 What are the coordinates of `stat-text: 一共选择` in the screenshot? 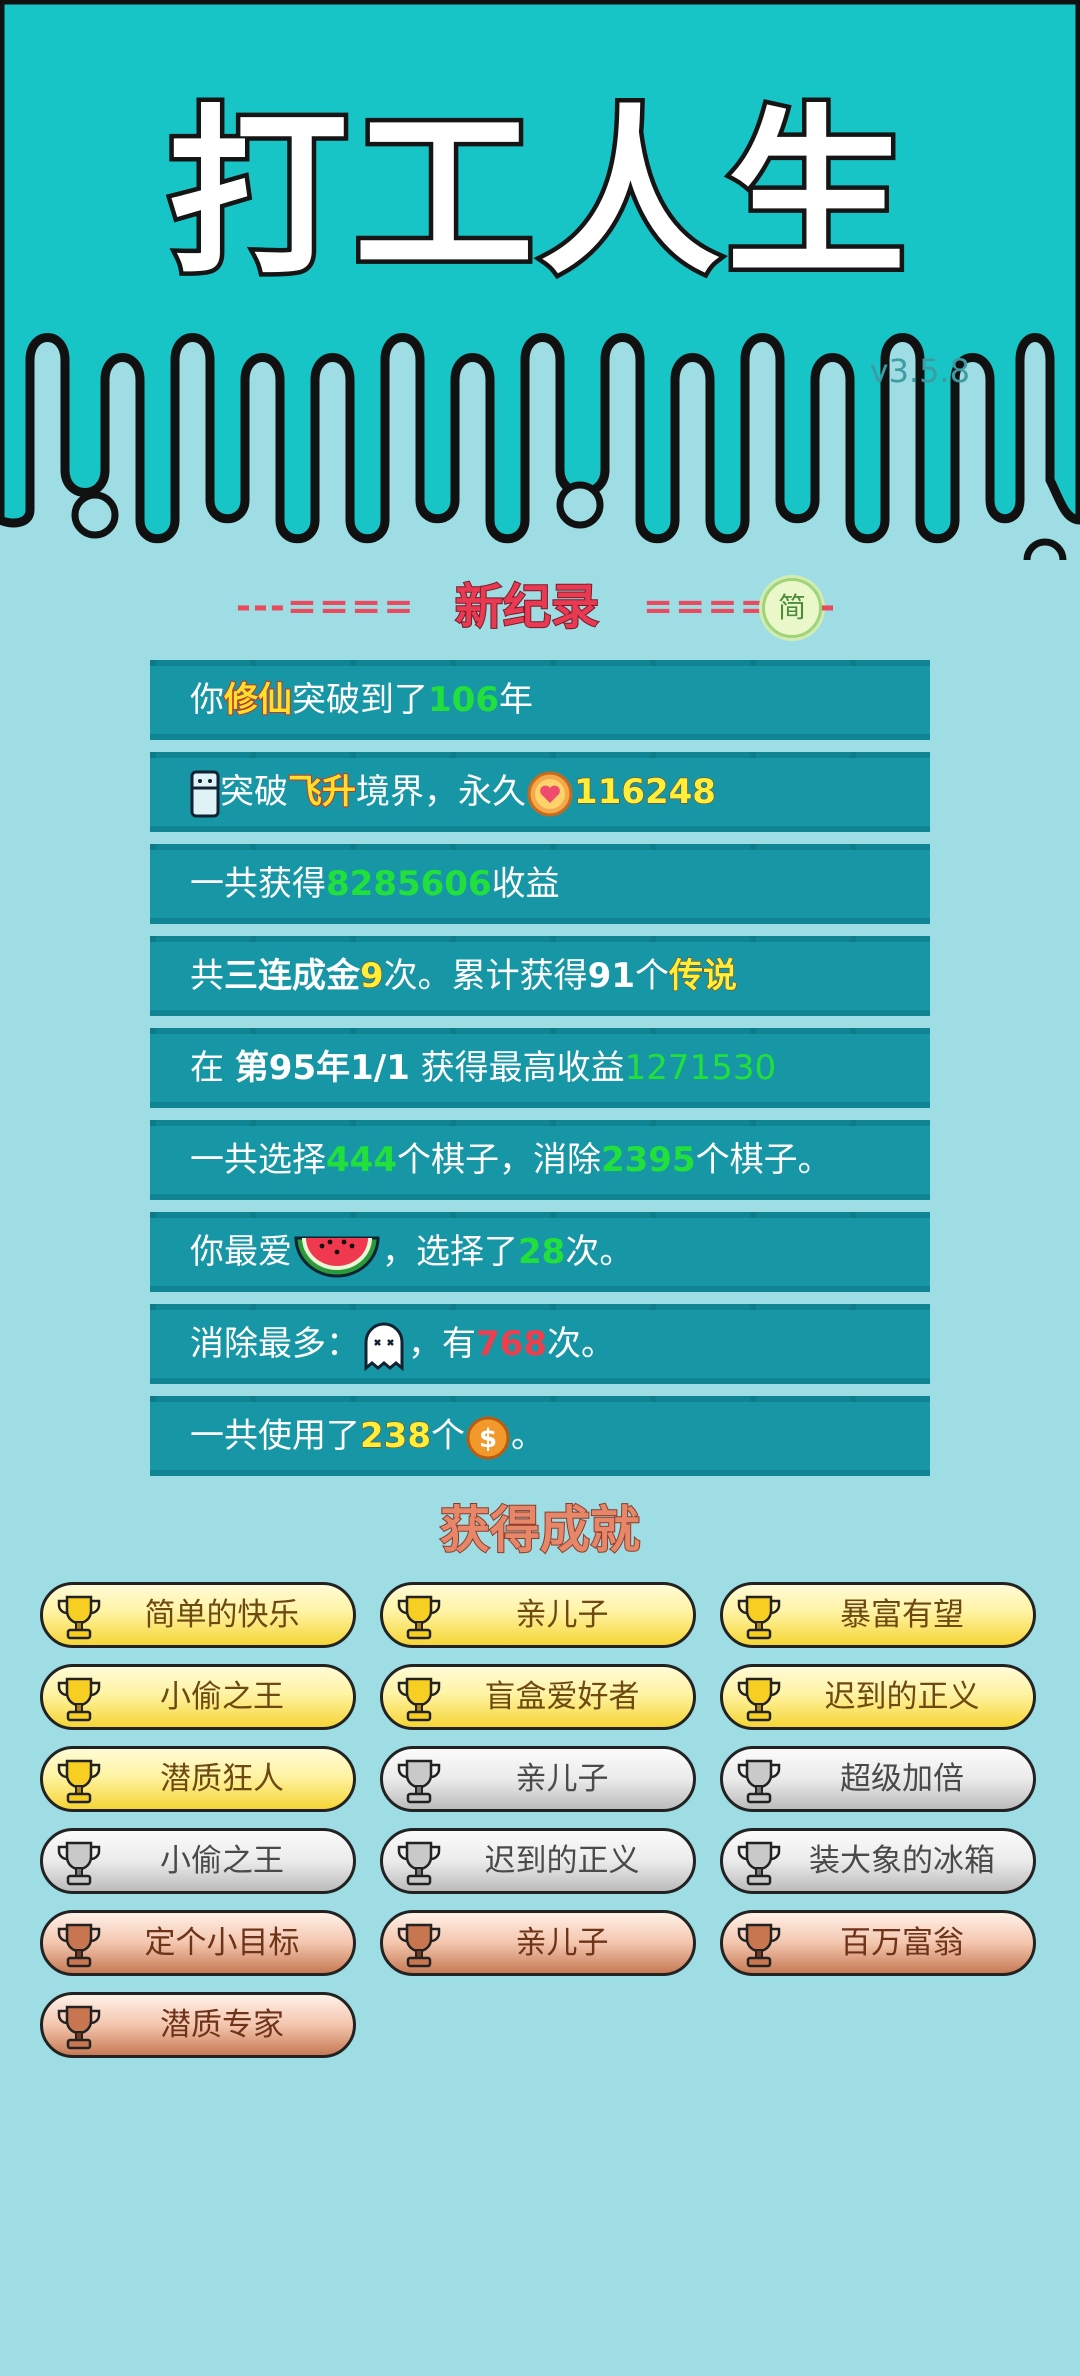 It's located at (258, 1160).